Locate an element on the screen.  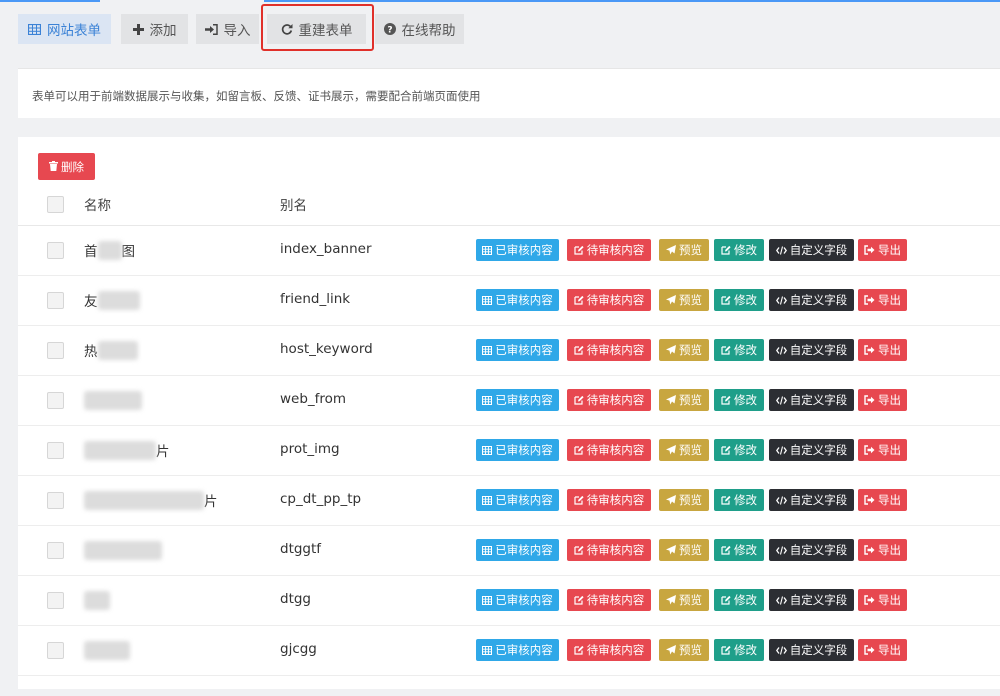
online-help-button: ? 在线帮助 is located at coordinates (419, 29).